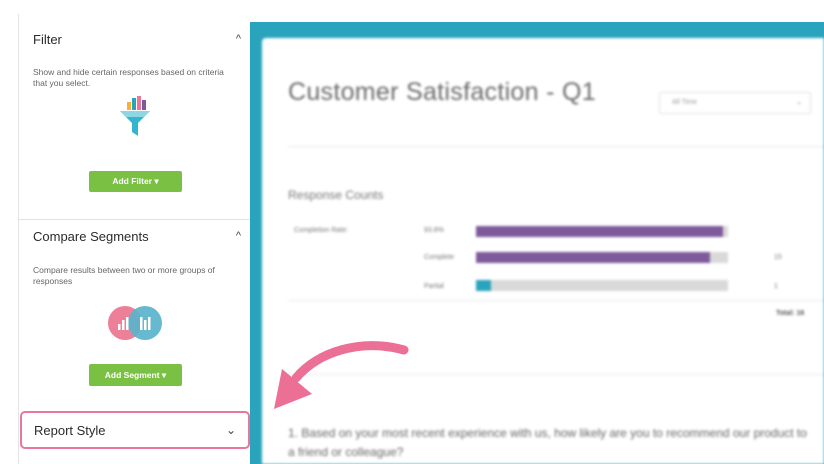  Describe the element at coordinates (434, 286) in the screenshot. I see `row-label: Partial` at that location.